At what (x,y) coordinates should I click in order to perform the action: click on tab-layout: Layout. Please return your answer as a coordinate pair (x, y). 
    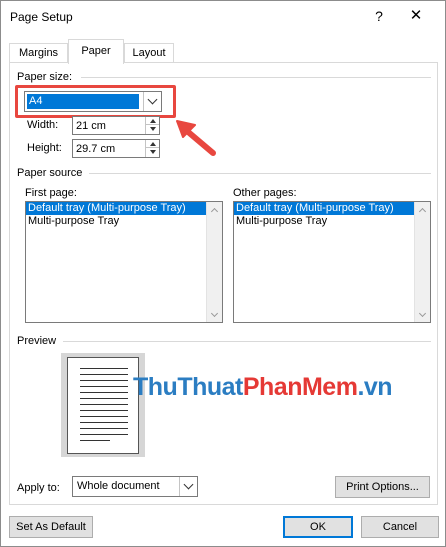
    Looking at the image, I should click on (149, 53).